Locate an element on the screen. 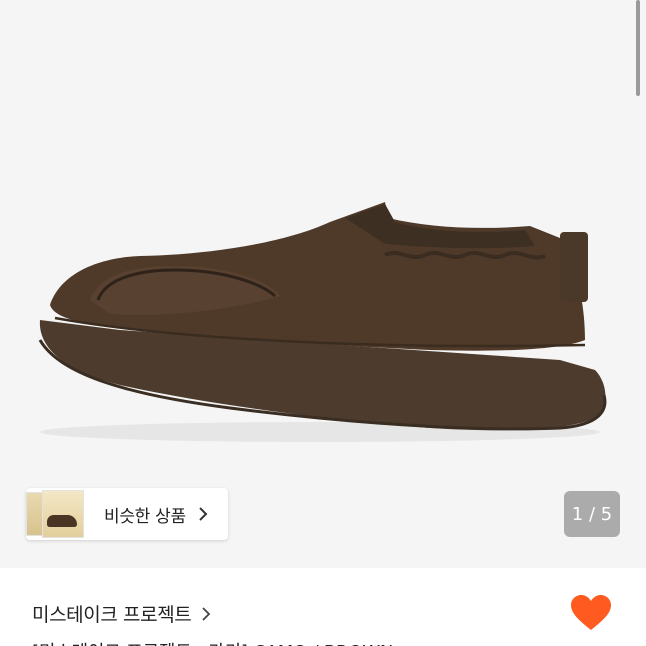 This screenshot has height=646, width=646. shop-name: 미스테이크 프로젝트 is located at coordinates (112, 615).